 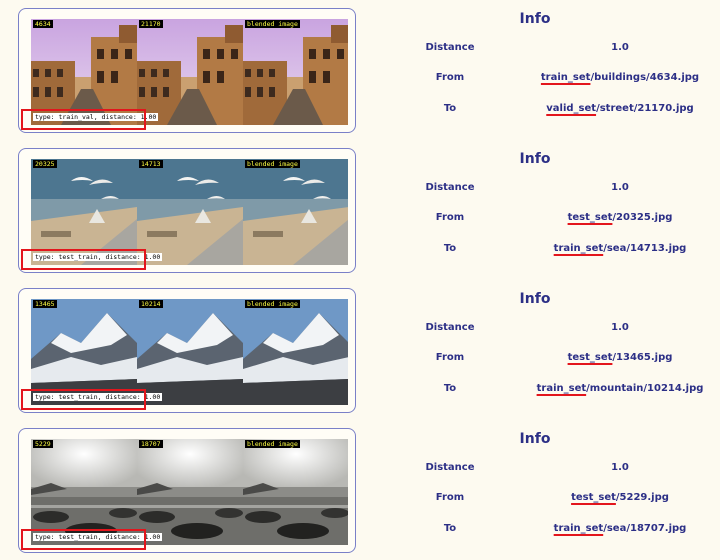 What do you see at coordinates (645, 388) in the screenshot?
I see `to-file: /mountain/10214.jpg` at bounding box center [645, 388].